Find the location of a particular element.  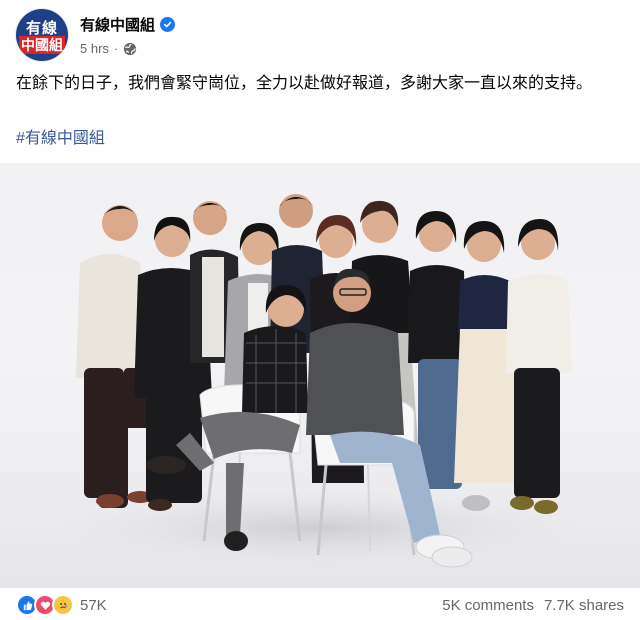

post-subtitle: 5 hrs · is located at coordinates (127, 48).